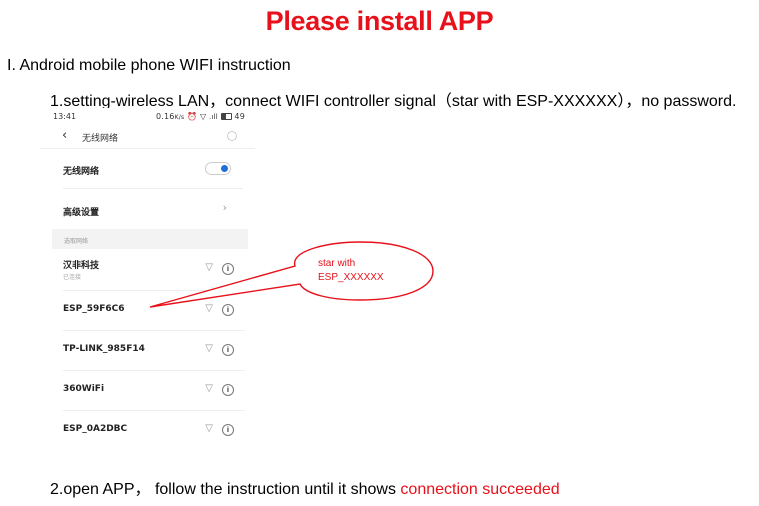 The width and height of the screenshot is (759, 506). What do you see at coordinates (153, 211) in the screenshot?
I see `advanced-settings-row: 高级设置 ›` at bounding box center [153, 211].